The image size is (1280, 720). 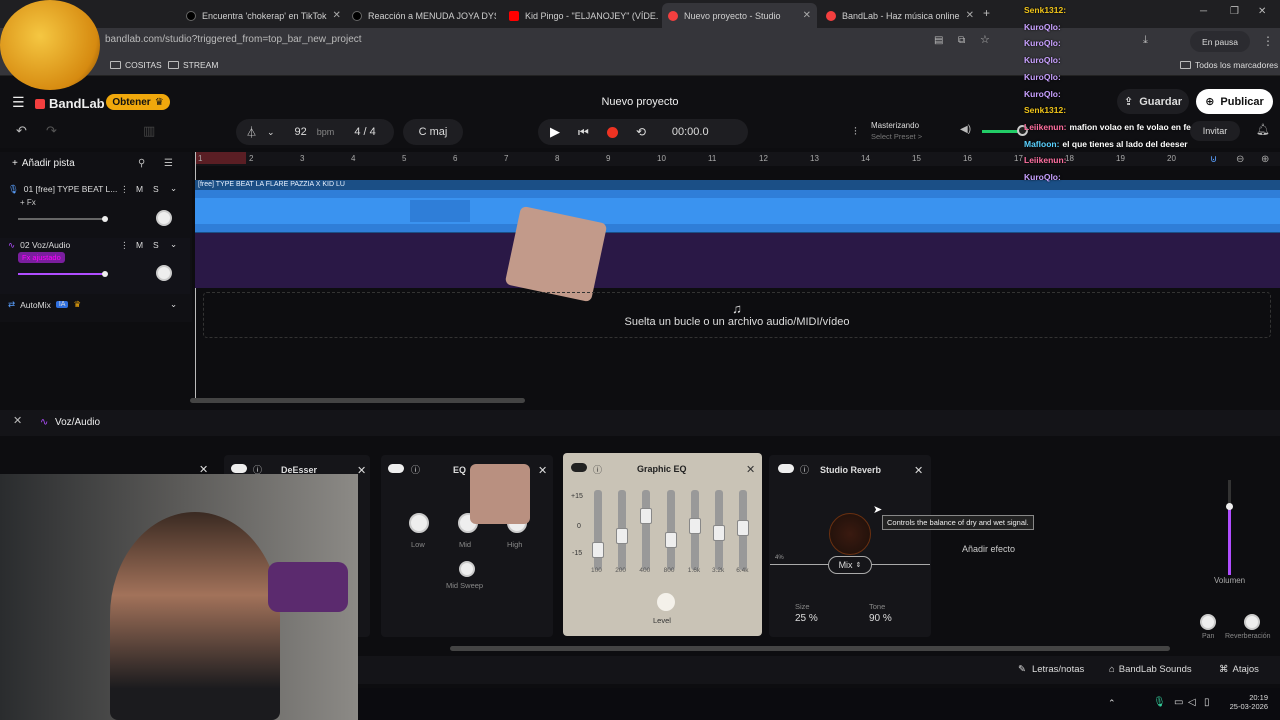 What do you see at coordinates (850, 565) in the screenshot?
I see `mix-selector: Mix ⇕` at bounding box center [850, 565].